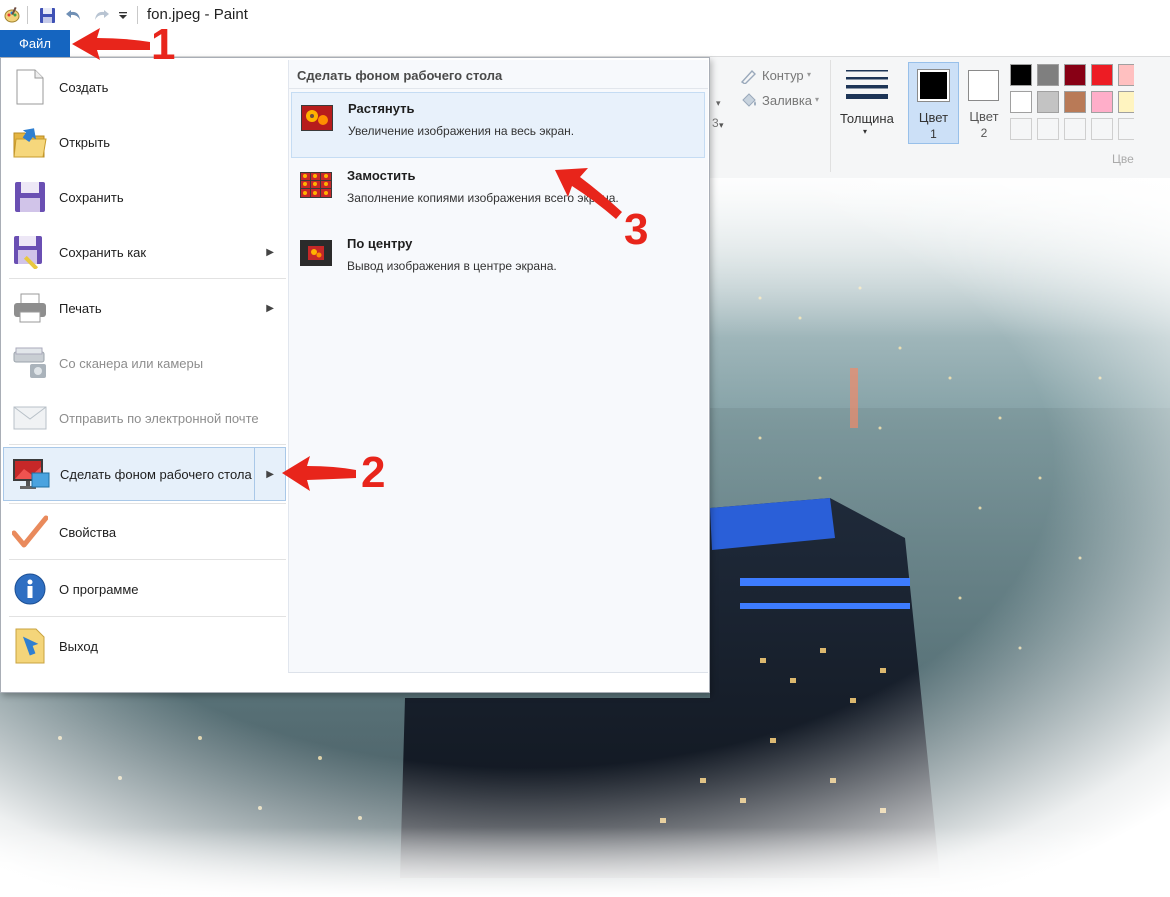 Image resolution: width=1170 pixels, height=897 pixels. I want to click on annotation-step-2: 2, so click(373, 472).